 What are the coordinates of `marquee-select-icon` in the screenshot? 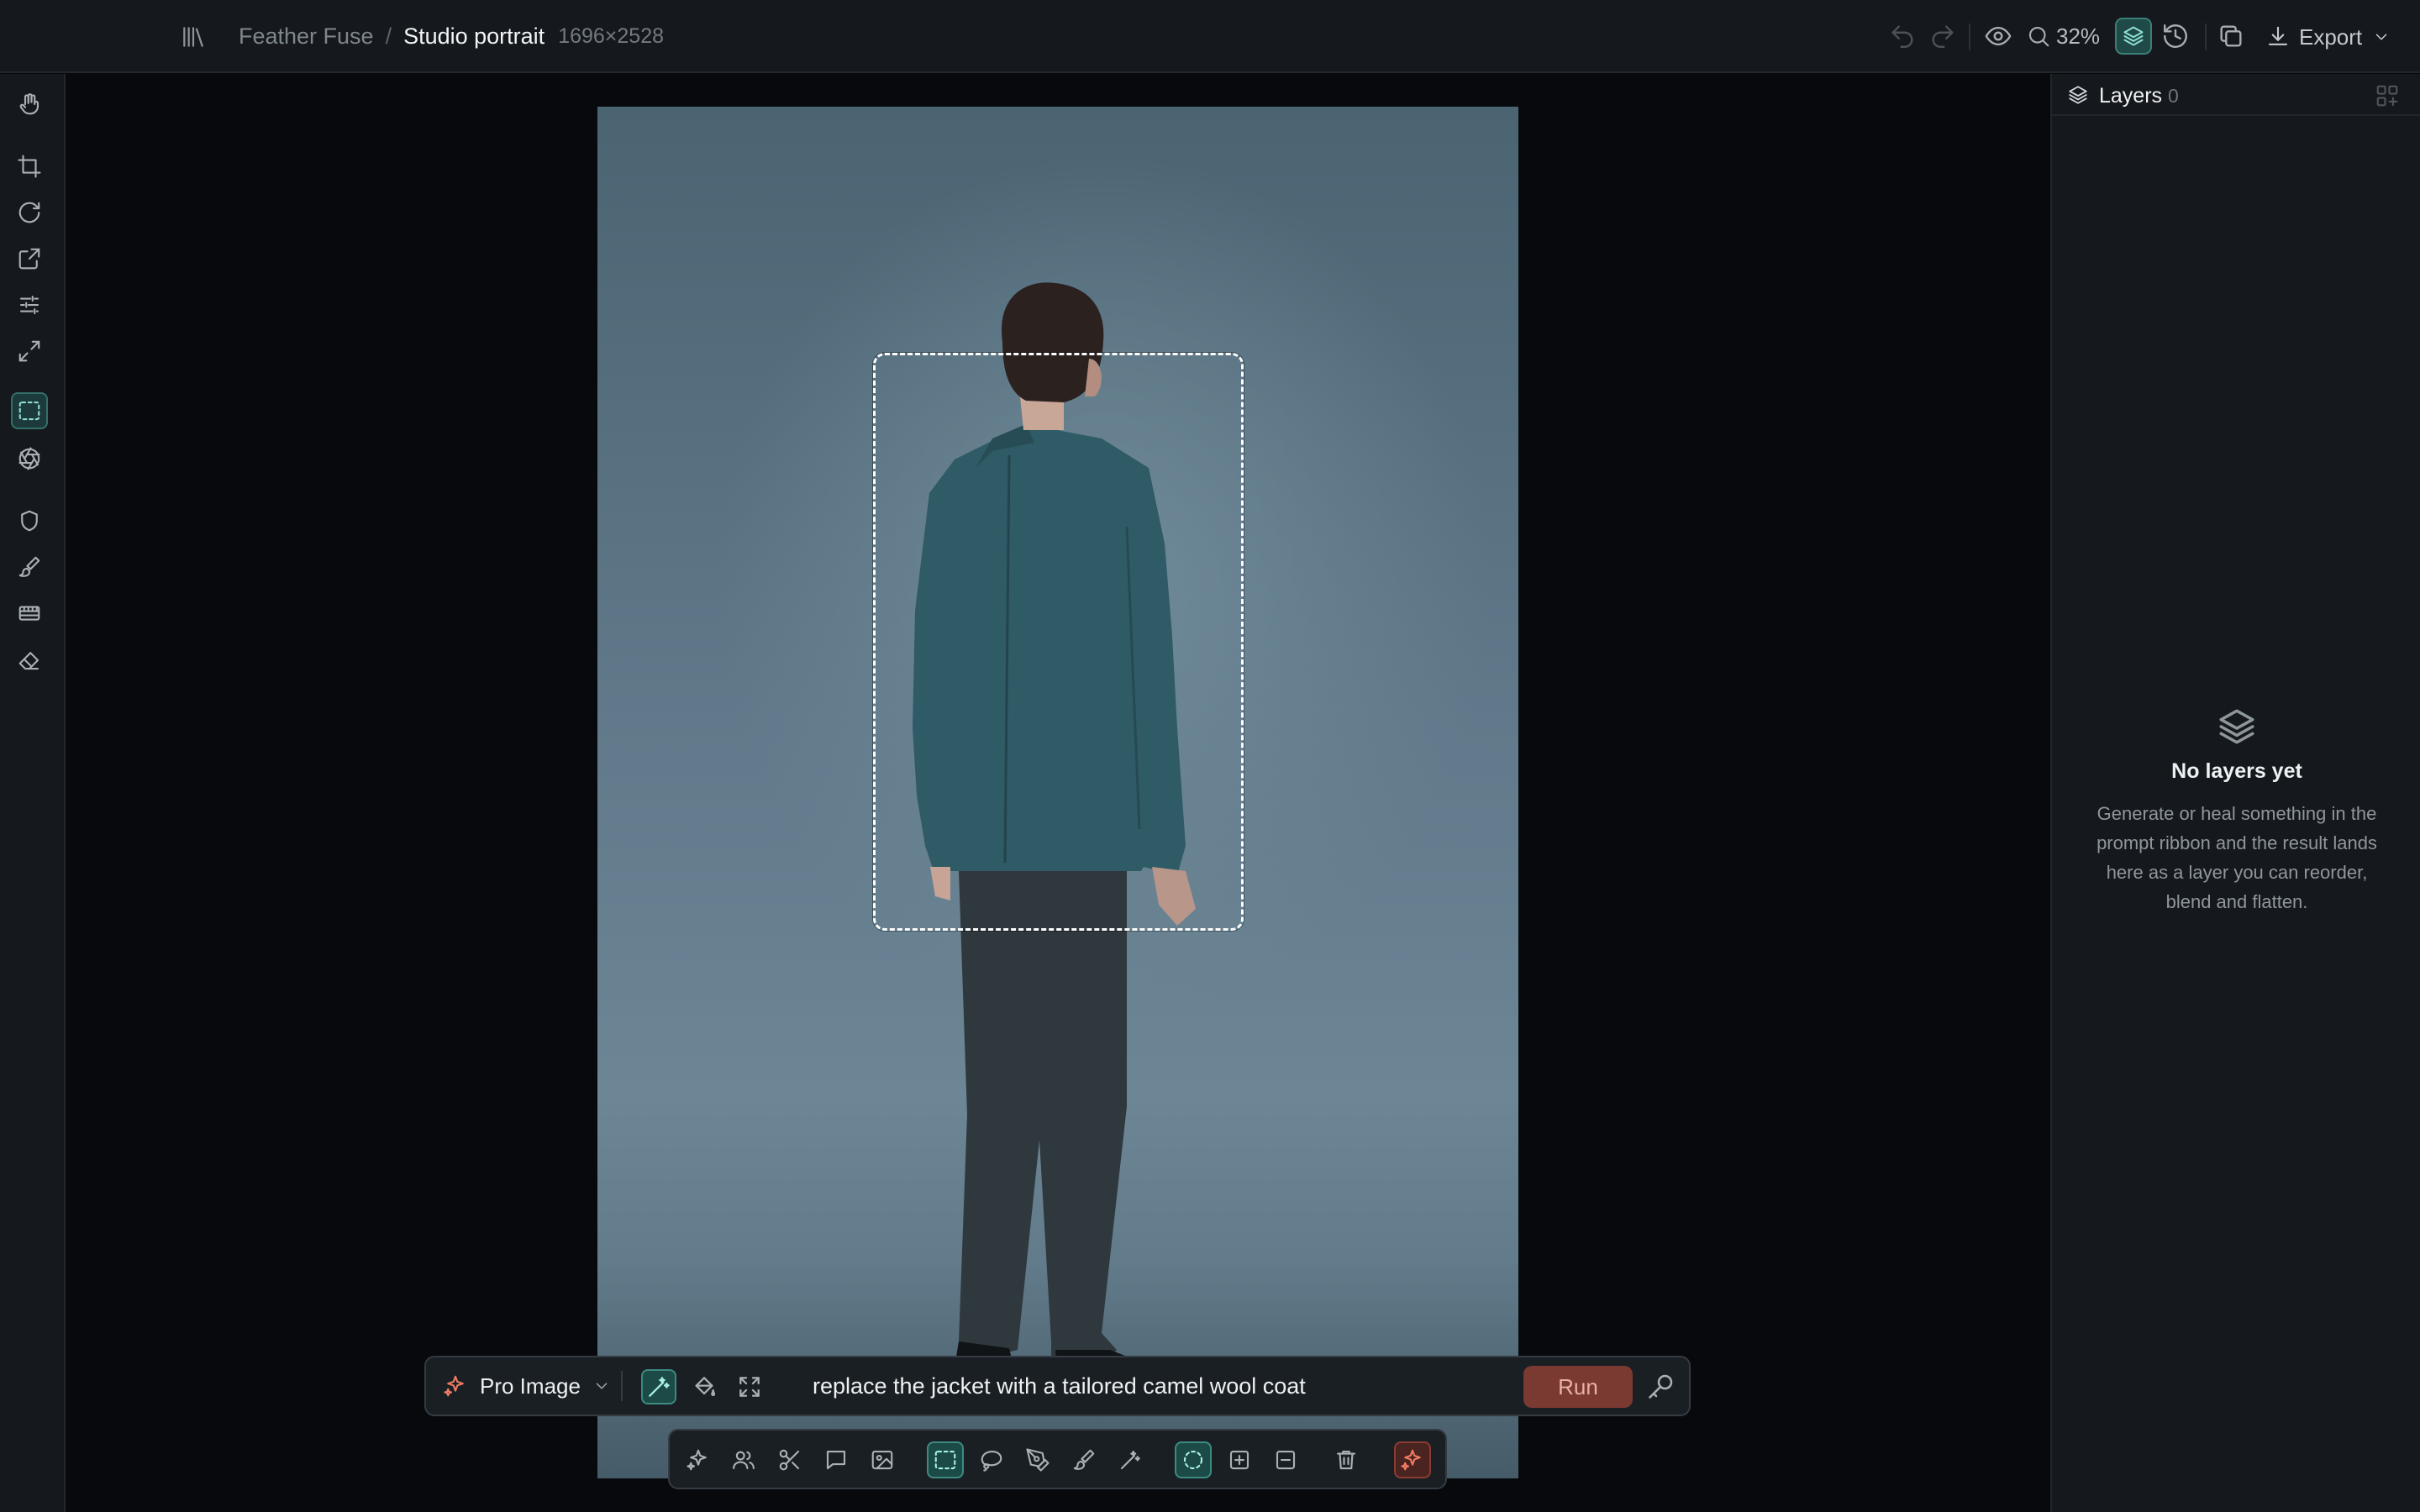 It's located at (29, 410).